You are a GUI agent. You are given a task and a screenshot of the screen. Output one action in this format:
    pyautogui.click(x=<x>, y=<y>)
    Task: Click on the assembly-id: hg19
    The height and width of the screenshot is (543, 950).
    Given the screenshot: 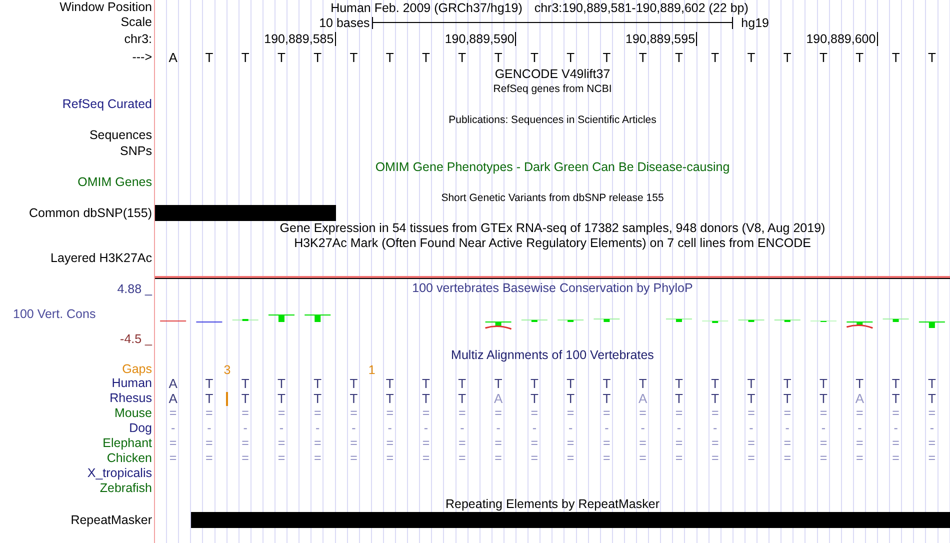 What is the action you would take?
    pyautogui.click(x=755, y=23)
    